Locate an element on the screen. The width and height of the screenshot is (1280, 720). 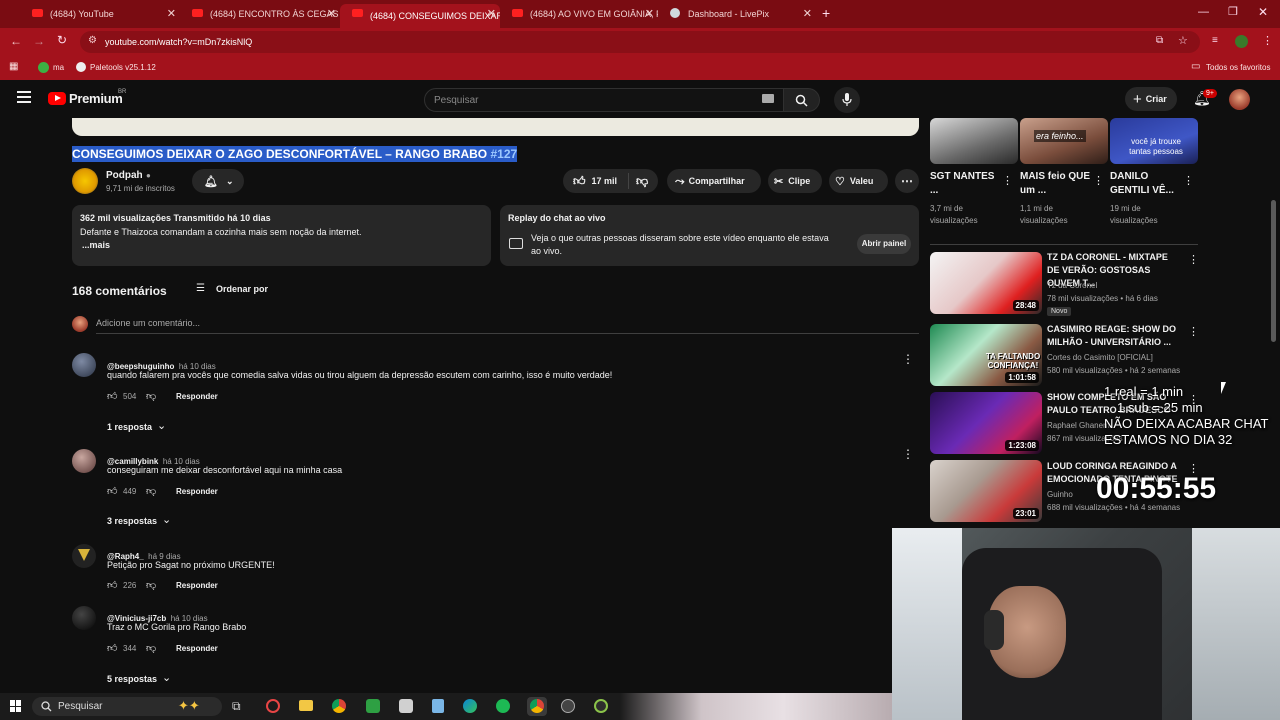
like-count: 17 mil is located at coordinates (605, 181).